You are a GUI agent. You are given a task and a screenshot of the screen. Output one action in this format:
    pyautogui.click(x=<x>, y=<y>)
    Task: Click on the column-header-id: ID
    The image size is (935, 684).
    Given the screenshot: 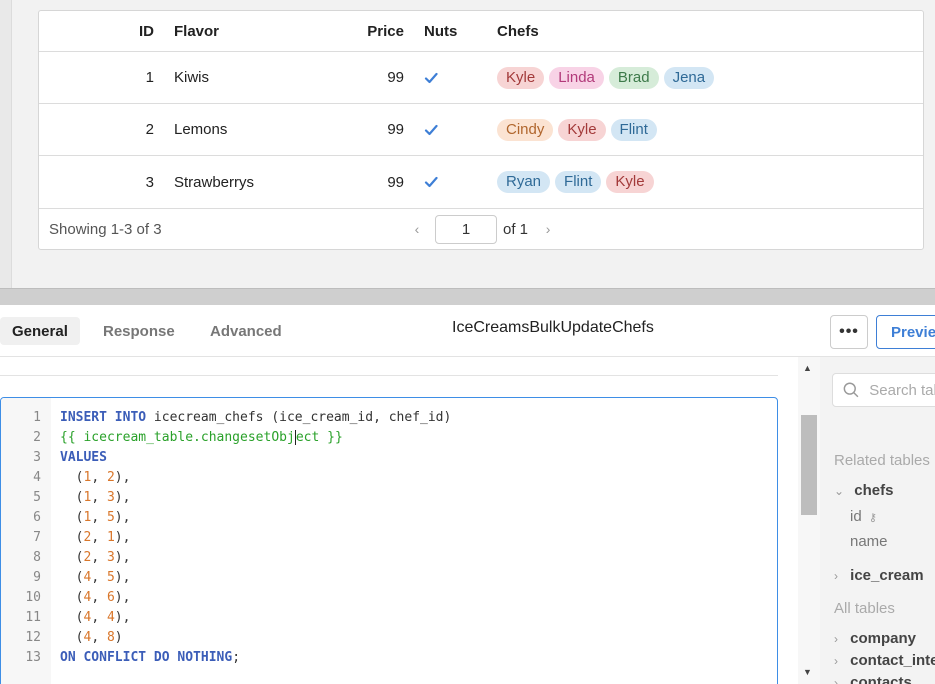 What is the action you would take?
    pyautogui.click(x=126, y=31)
    